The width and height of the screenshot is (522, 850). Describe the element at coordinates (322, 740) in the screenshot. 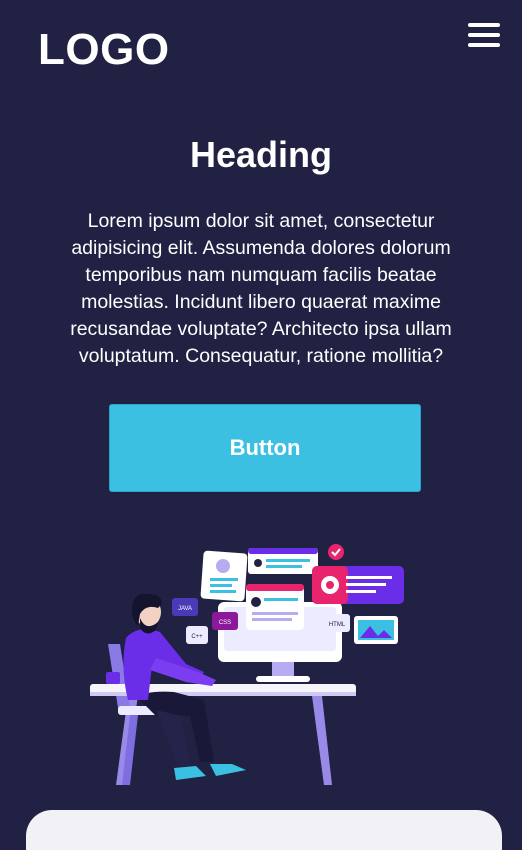

I see `desk-leg` at that location.